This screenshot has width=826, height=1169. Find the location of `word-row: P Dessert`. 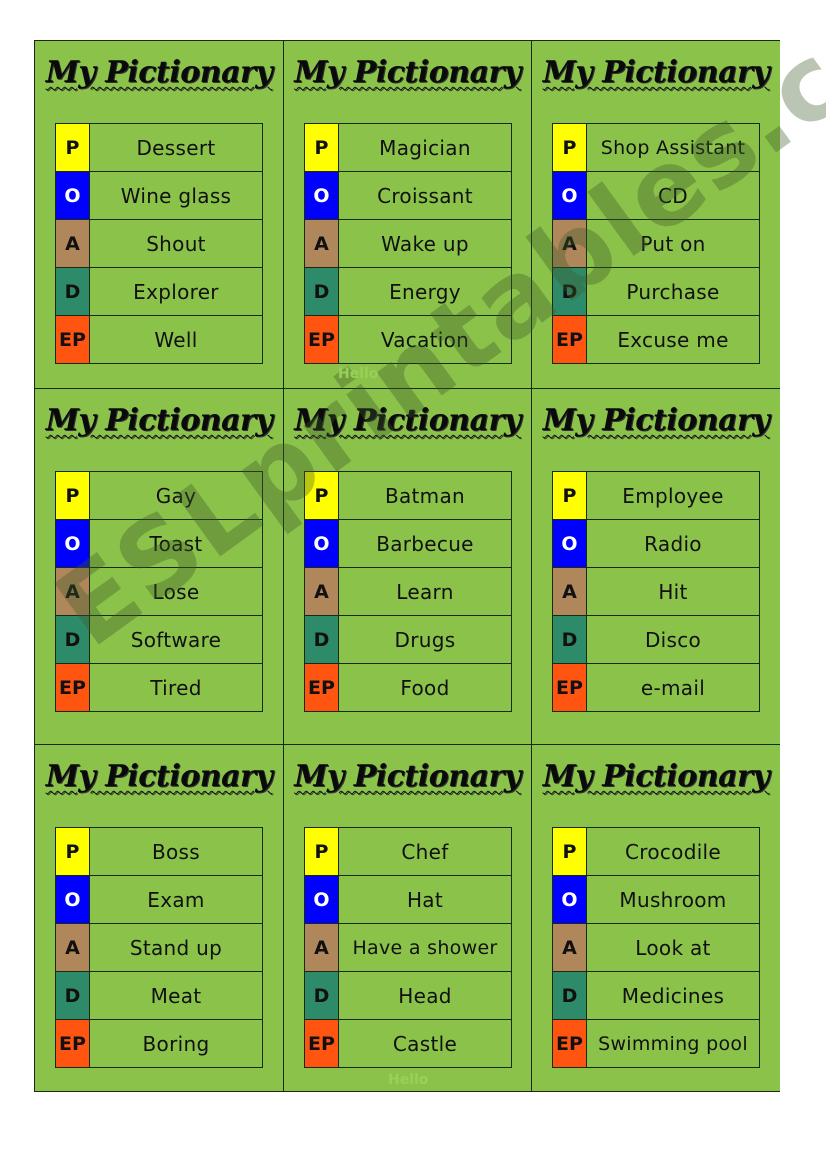

word-row: P Dessert is located at coordinates (159, 148).